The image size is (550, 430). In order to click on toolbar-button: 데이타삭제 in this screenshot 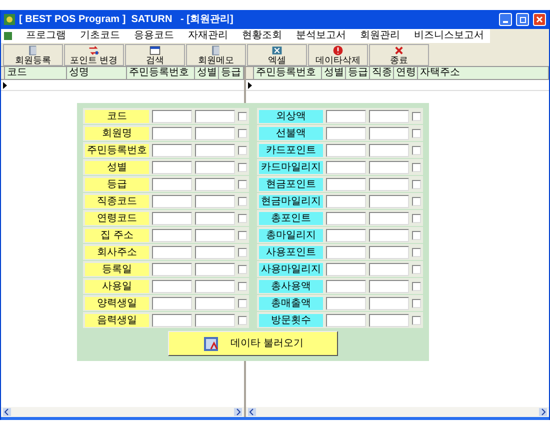, I will do `click(338, 55)`.